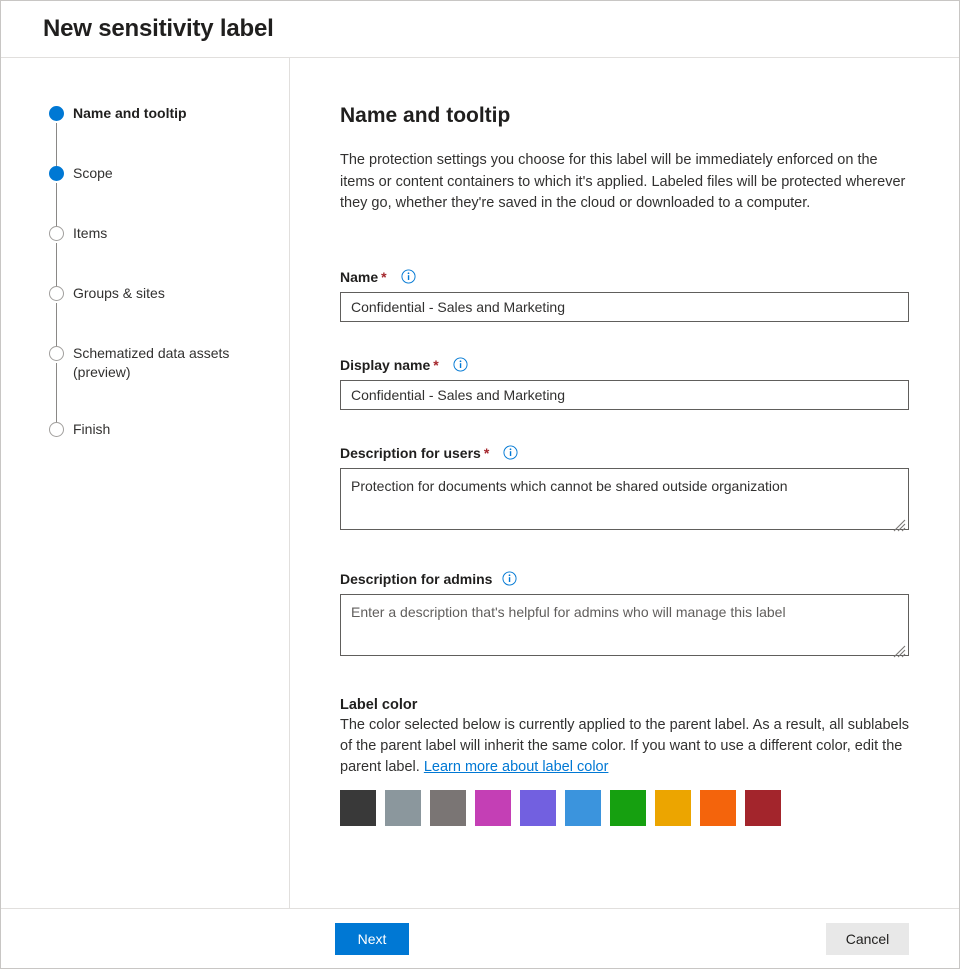 The width and height of the screenshot is (960, 969). Describe the element at coordinates (151, 362) in the screenshot. I see `sidebar-item-label: Schematized data assets (preview)` at that location.